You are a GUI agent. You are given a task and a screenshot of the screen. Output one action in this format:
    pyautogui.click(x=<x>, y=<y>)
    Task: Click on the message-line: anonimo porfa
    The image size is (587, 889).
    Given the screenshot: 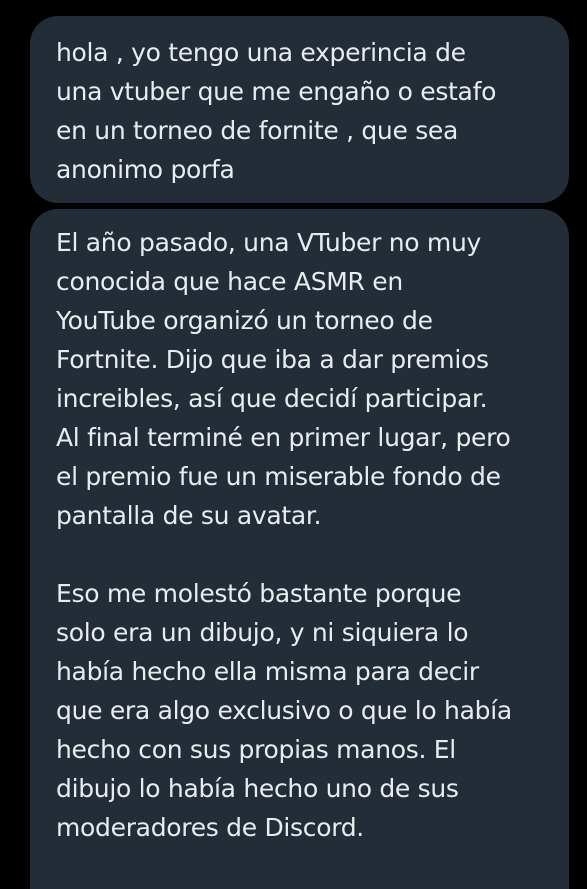 What is the action you would take?
    pyautogui.click(x=145, y=169)
    